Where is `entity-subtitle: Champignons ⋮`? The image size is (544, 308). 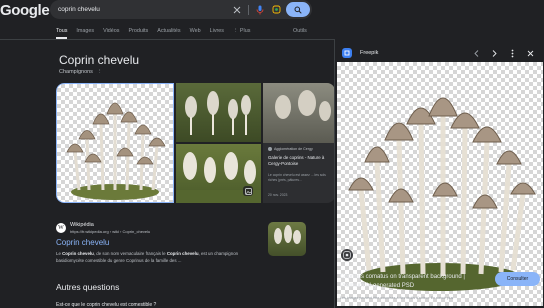 entity-subtitle: Champignons ⋮ is located at coordinates (80, 72).